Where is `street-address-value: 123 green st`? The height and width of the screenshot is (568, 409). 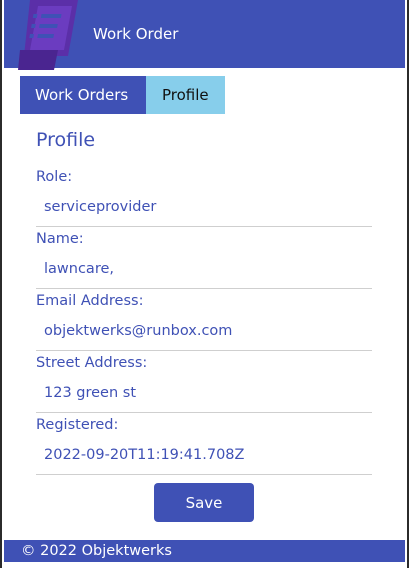
street-address-value: 123 green st is located at coordinates (90, 393).